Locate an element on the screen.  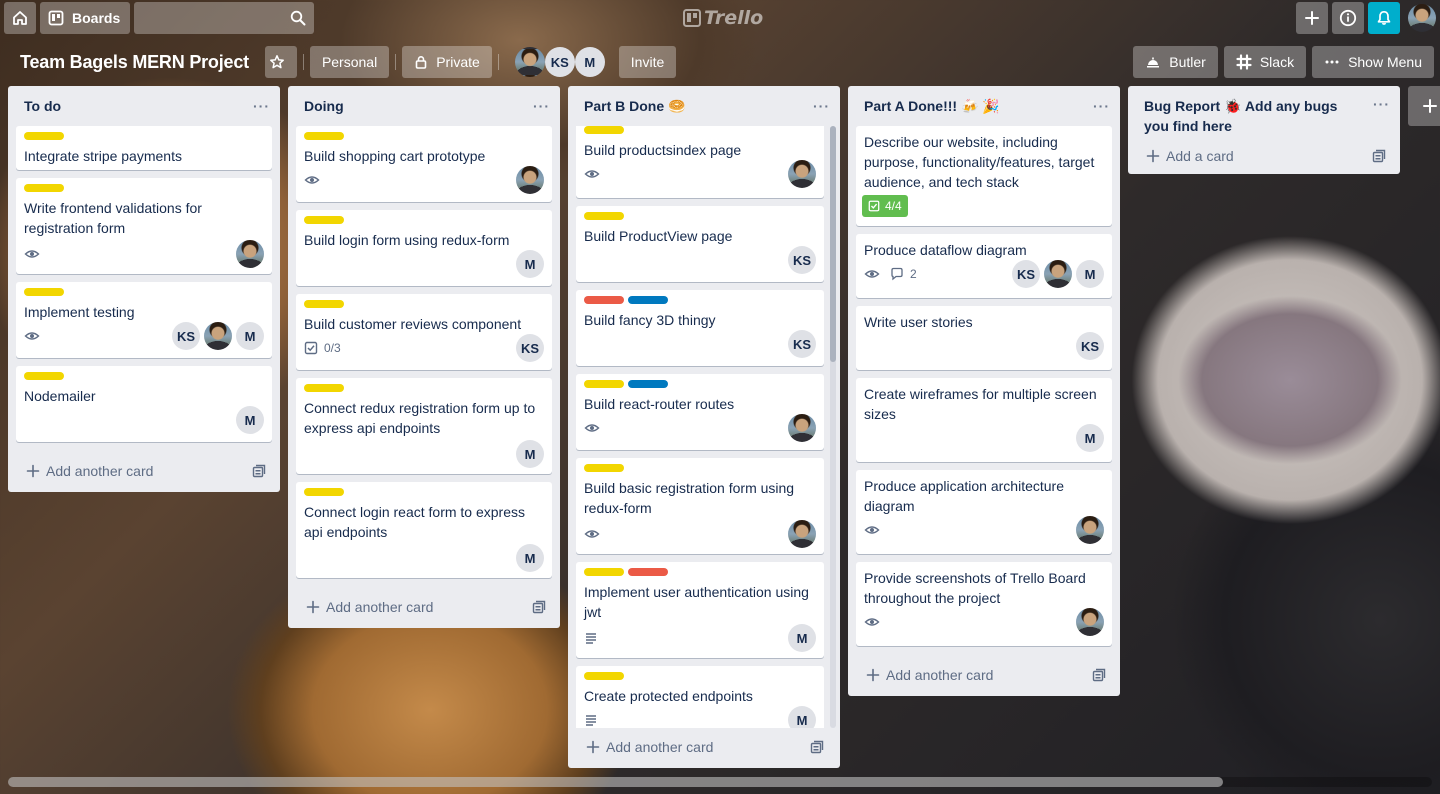
board-scrollbar is located at coordinates (720, 782).